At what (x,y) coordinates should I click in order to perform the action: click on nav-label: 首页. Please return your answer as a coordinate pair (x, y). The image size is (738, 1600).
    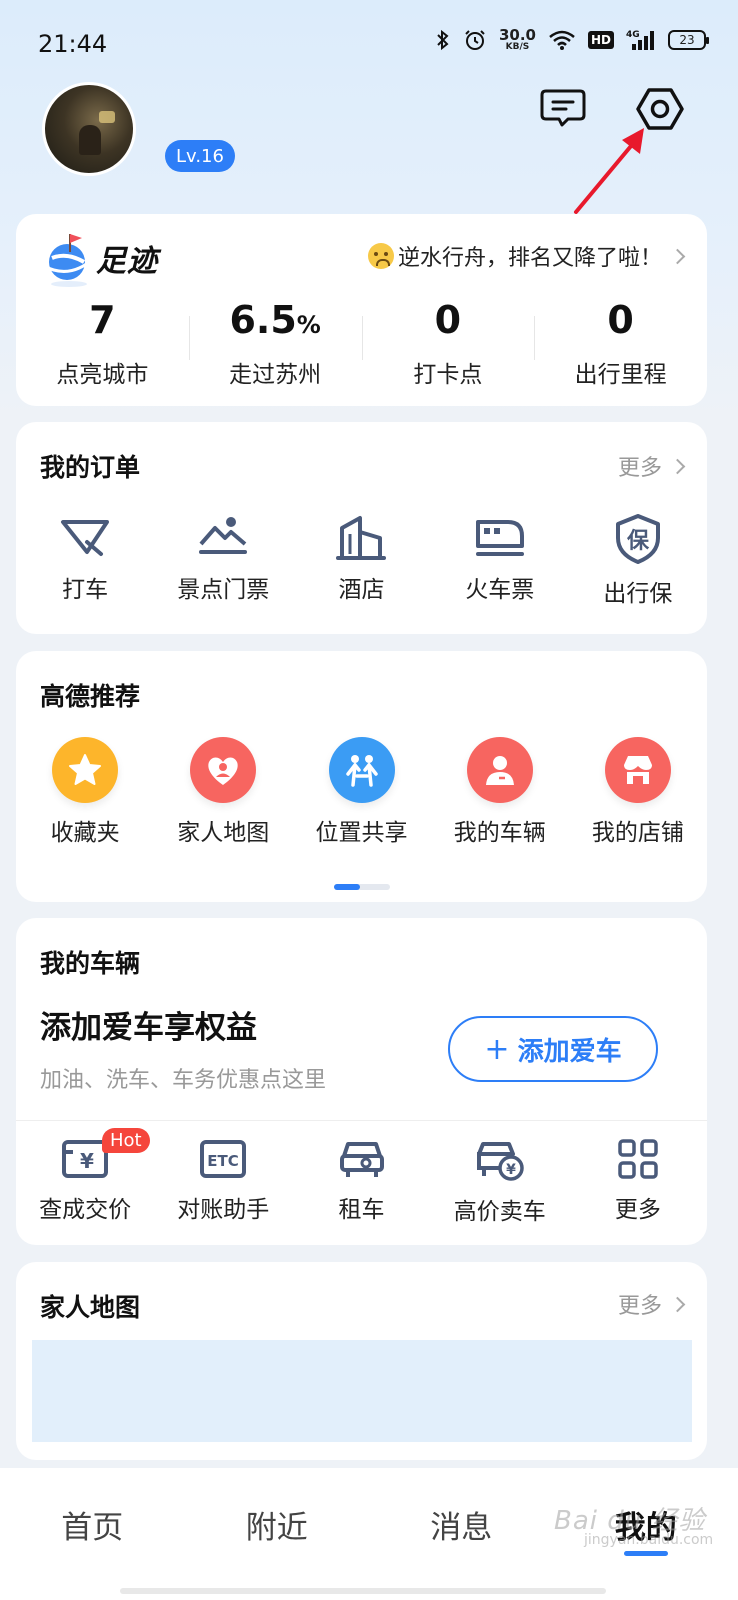
    Looking at the image, I should click on (92, 1528).